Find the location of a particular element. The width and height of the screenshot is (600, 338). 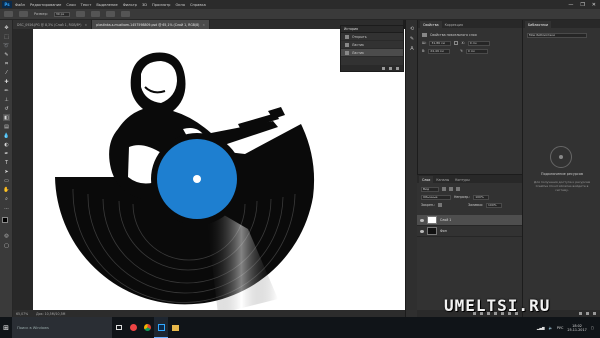

volume-icon: 🔈 is located at coordinates (551, 328).